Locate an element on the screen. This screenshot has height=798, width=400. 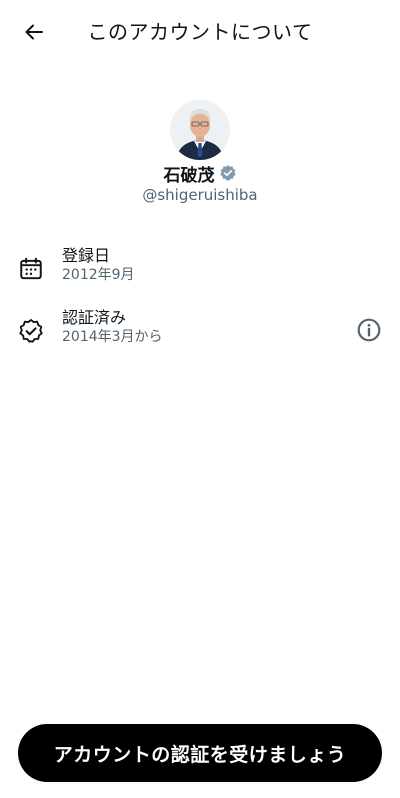
page-title: このアカウントについて is located at coordinates (200, 32).